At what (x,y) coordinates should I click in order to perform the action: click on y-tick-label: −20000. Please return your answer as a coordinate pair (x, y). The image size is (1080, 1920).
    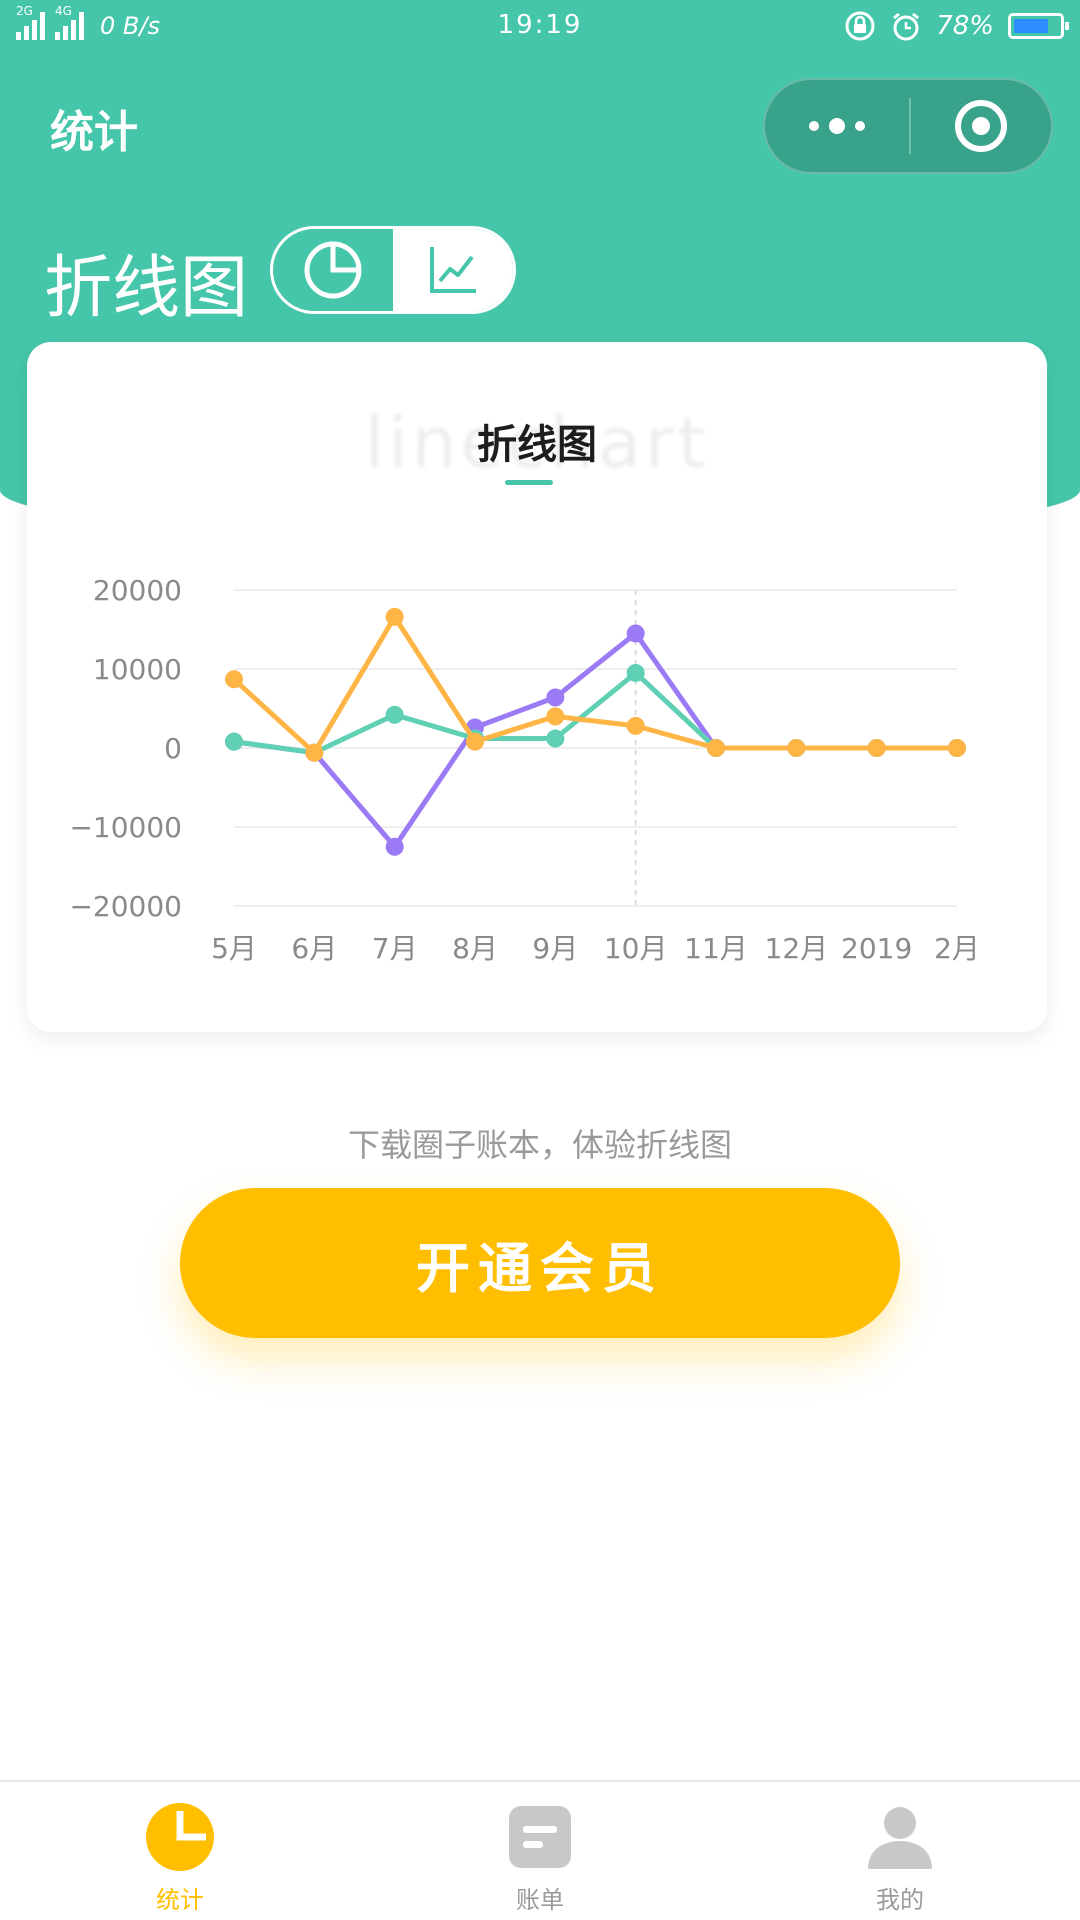
    Looking at the image, I should click on (125, 906).